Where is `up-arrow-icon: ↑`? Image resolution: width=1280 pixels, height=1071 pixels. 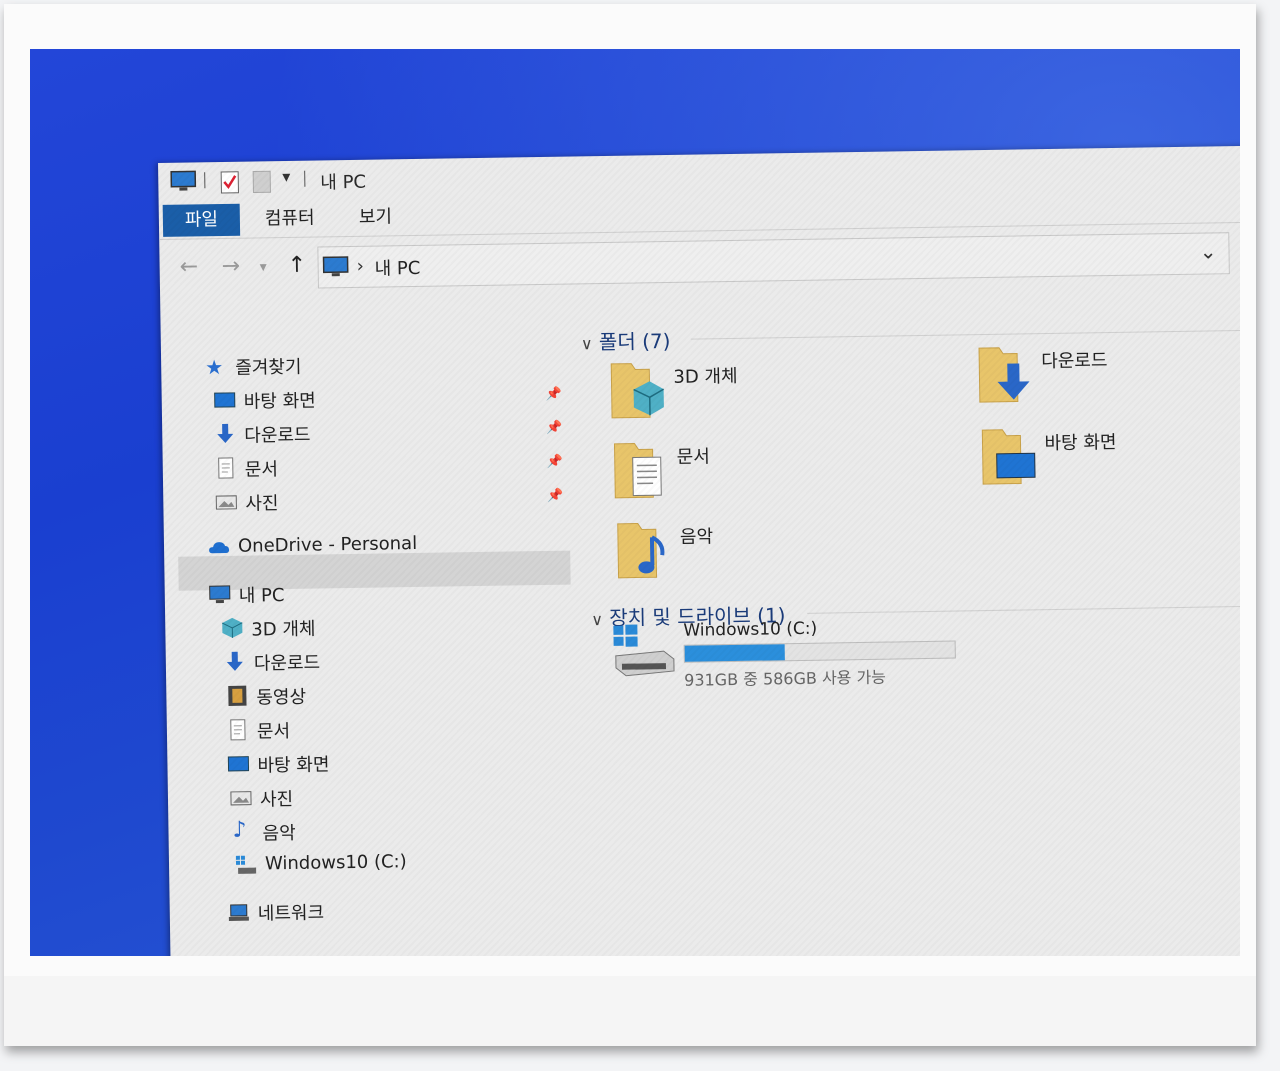 up-arrow-icon: ↑ is located at coordinates (296, 265).